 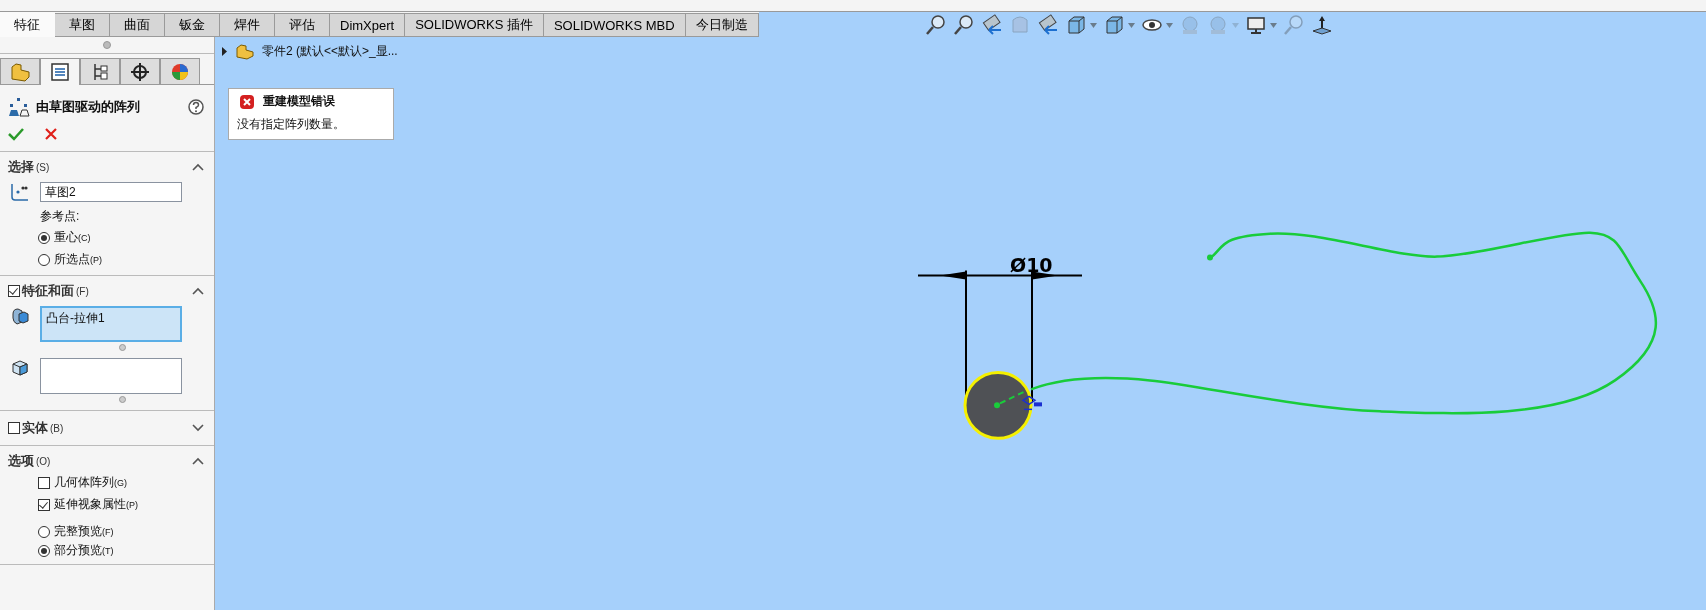 What do you see at coordinates (1031, 264) in the screenshot?
I see `diameter-dimension: Ø10` at bounding box center [1031, 264].